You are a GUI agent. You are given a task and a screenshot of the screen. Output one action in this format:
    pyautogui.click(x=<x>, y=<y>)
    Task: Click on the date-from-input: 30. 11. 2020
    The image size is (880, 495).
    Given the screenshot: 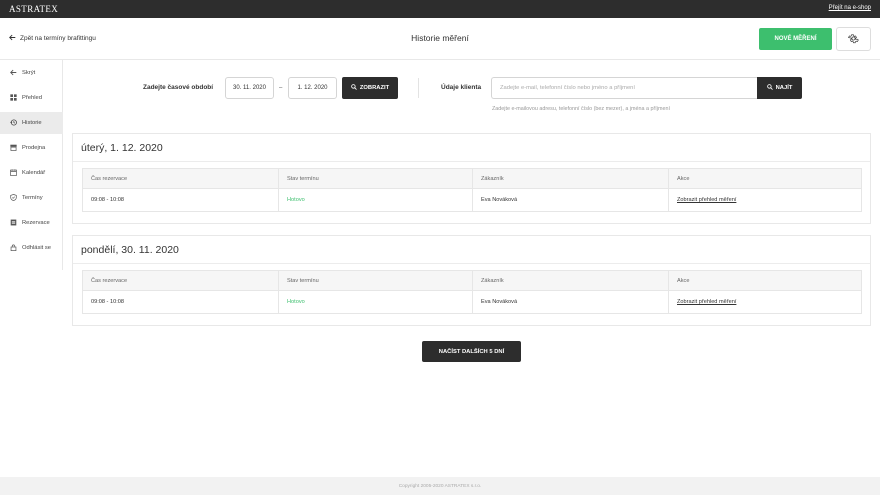 What is the action you would take?
    pyautogui.click(x=249, y=88)
    